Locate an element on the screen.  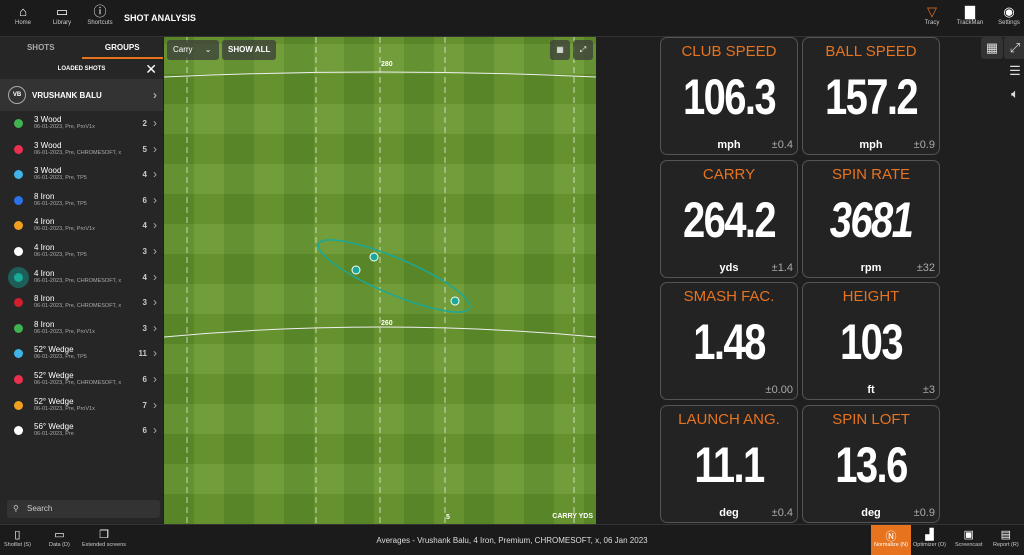
tab-groups: GROUPS is located at coordinates (122, 48).